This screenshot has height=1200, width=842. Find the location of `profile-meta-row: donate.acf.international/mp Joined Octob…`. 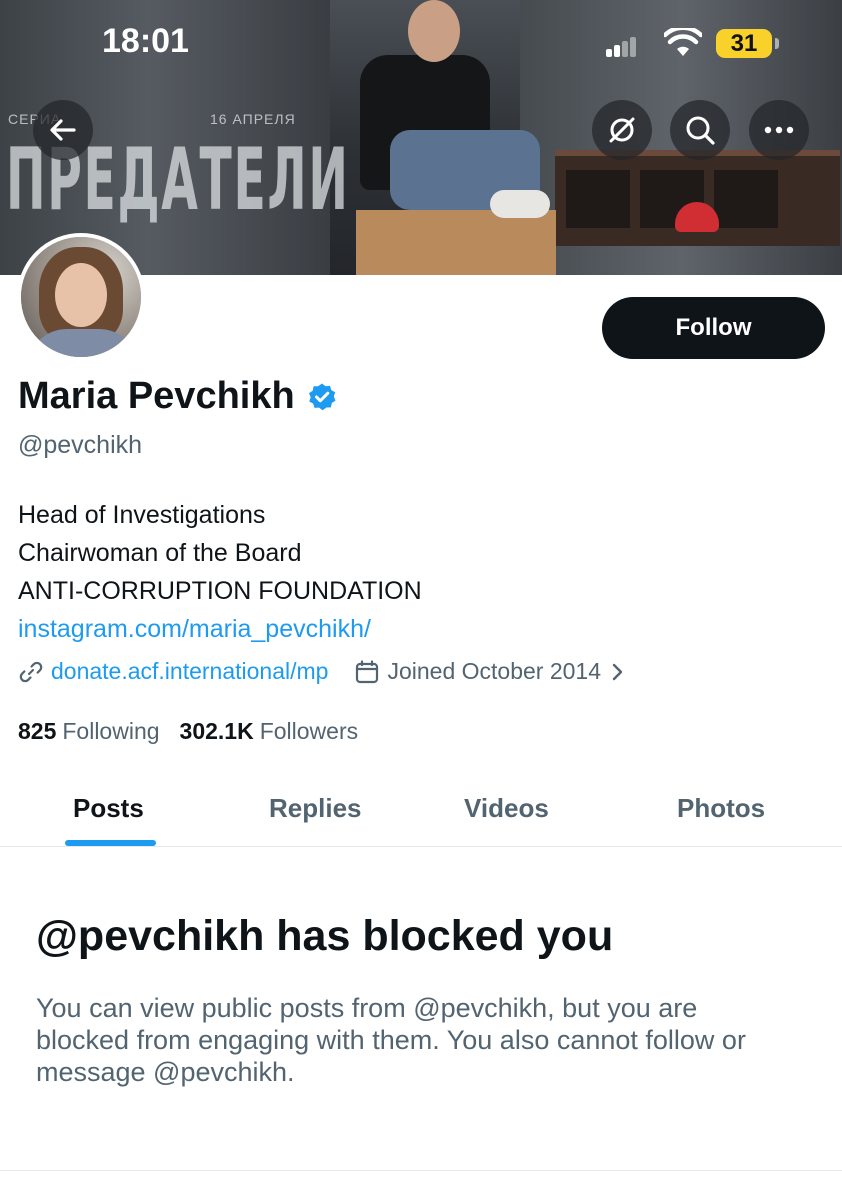

profile-meta-row: donate.acf.international/mp Joined Octob… is located at coordinates (321, 671).